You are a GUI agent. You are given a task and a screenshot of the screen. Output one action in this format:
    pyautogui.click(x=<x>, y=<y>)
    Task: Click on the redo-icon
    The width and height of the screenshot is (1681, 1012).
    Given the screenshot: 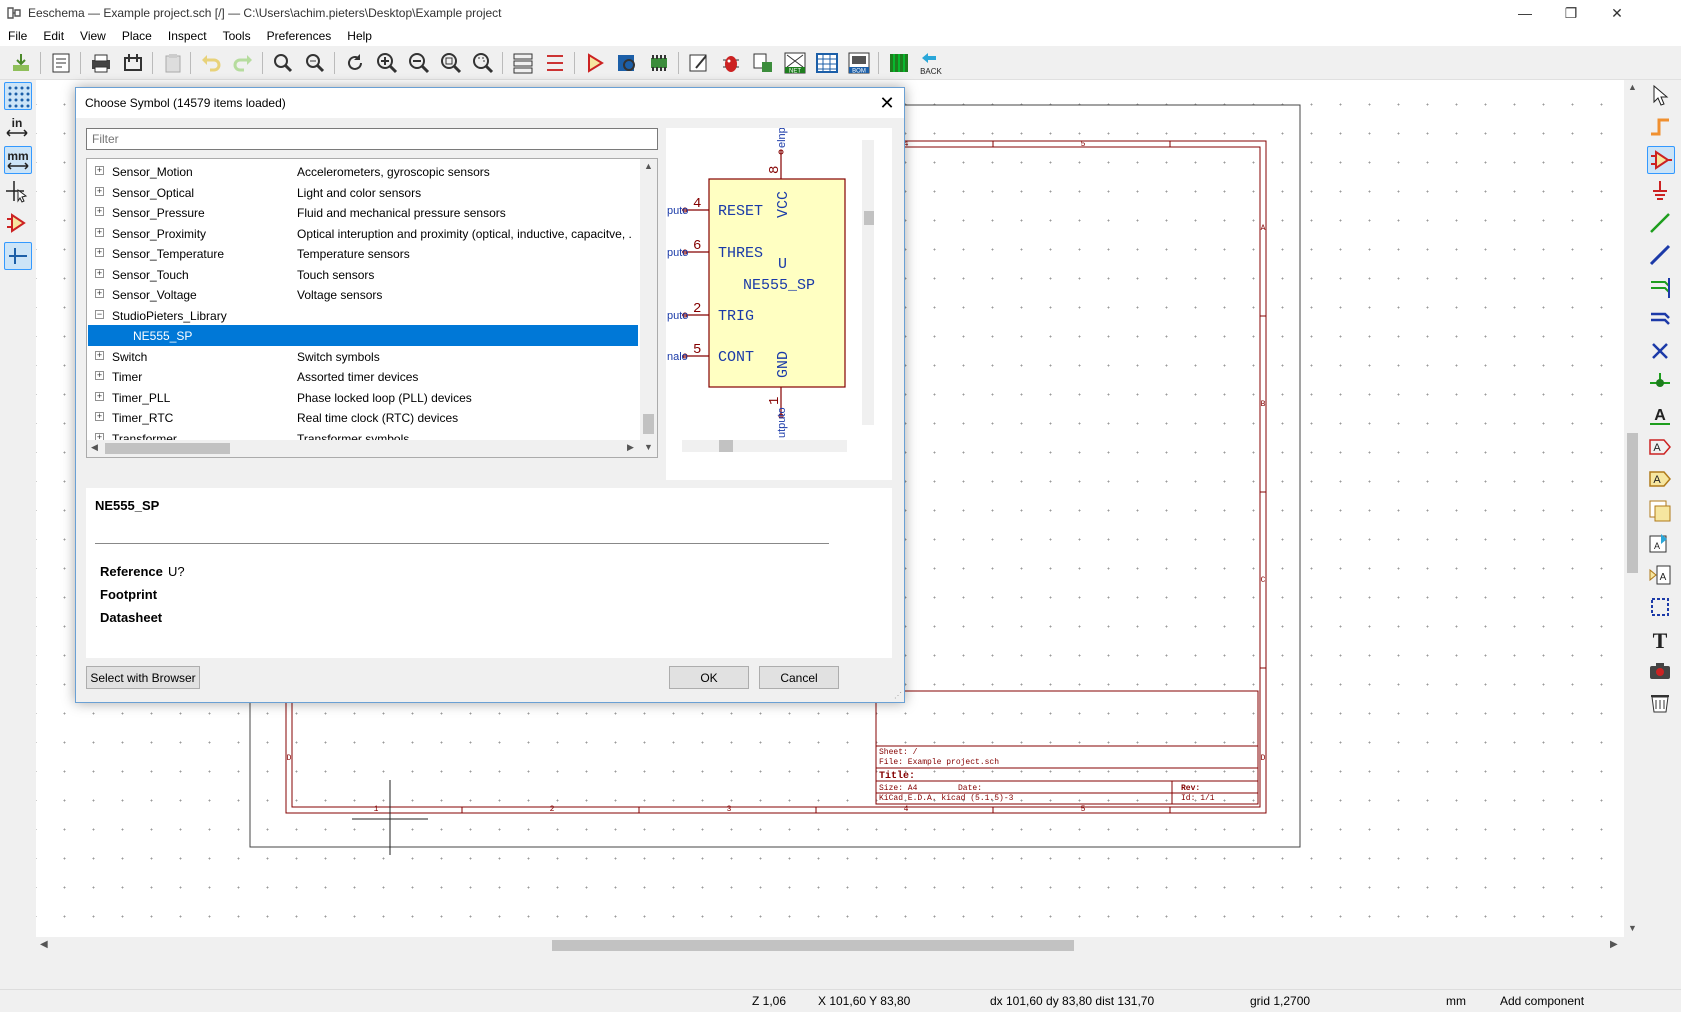 What is the action you would take?
    pyautogui.click(x=243, y=63)
    